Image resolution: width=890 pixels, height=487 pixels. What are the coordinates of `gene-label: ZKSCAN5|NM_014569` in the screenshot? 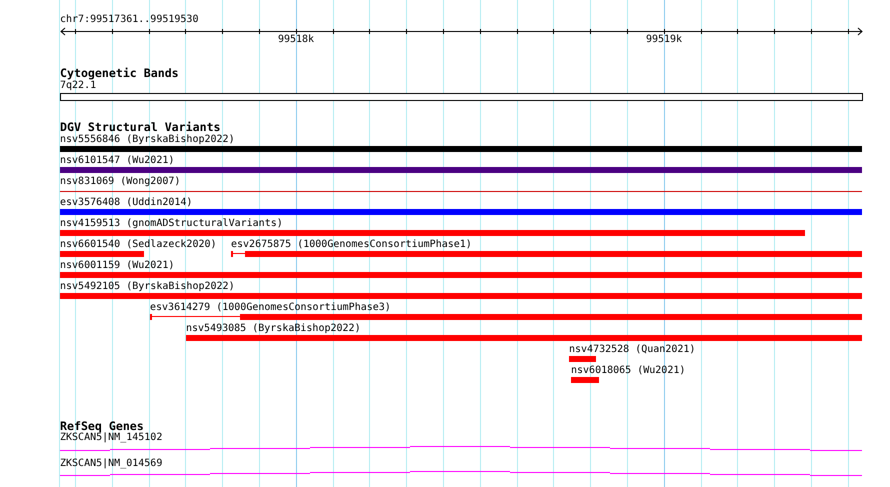 It's located at (111, 464).